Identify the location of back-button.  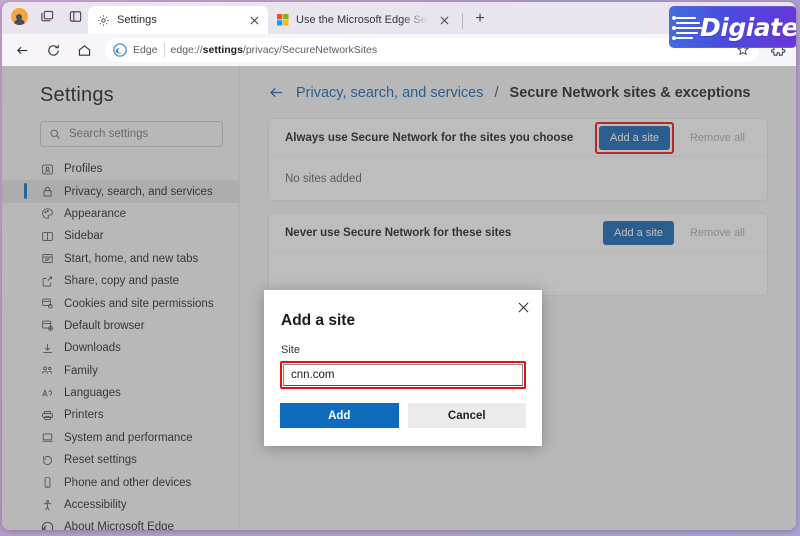
(22, 50).